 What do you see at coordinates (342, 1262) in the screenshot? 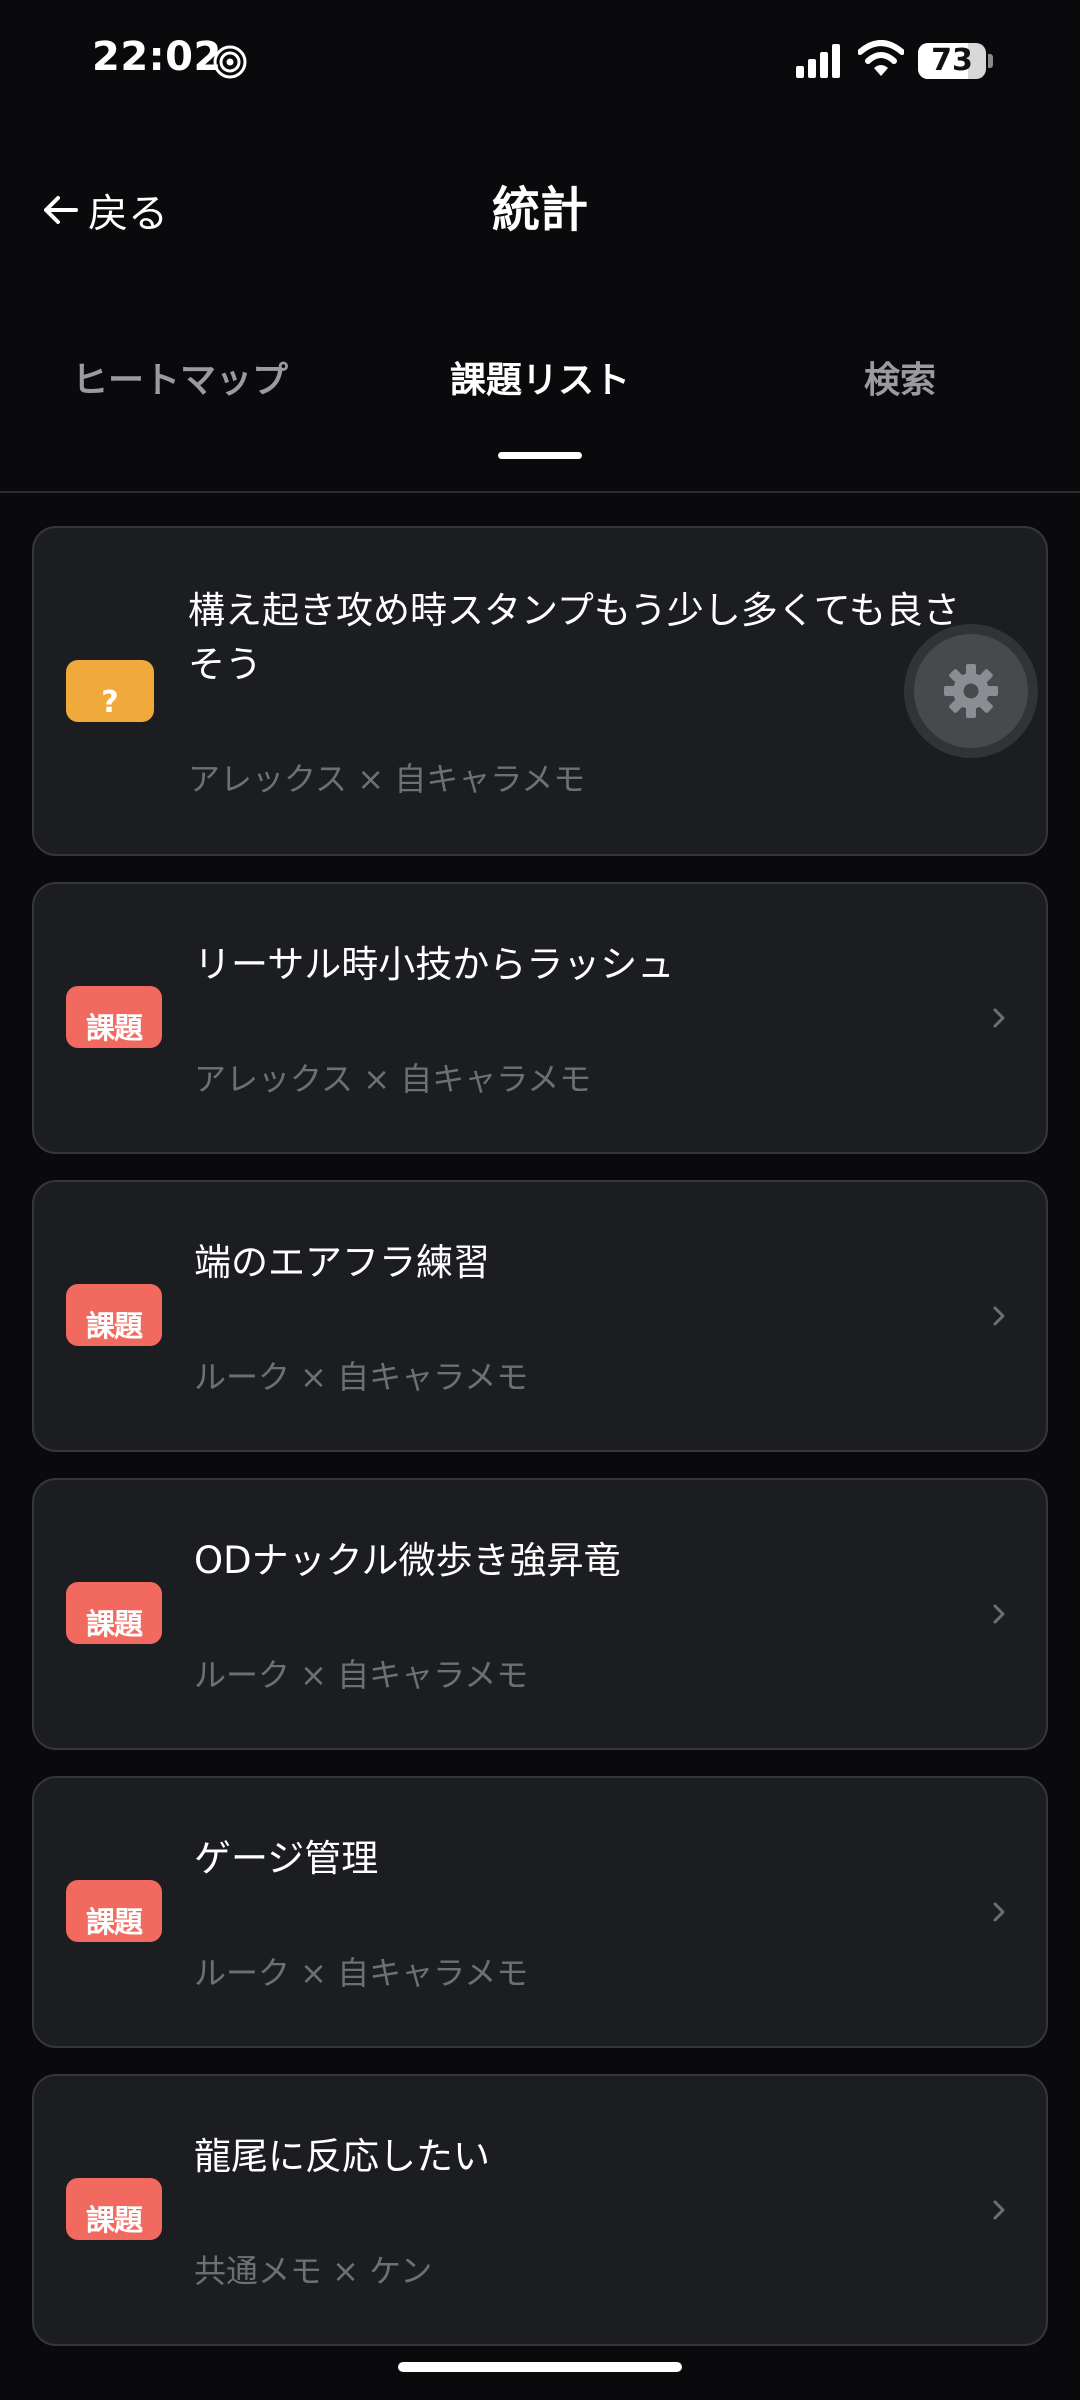
I see `issue-title: 端のエアフラ練習` at bounding box center [342, 1262].